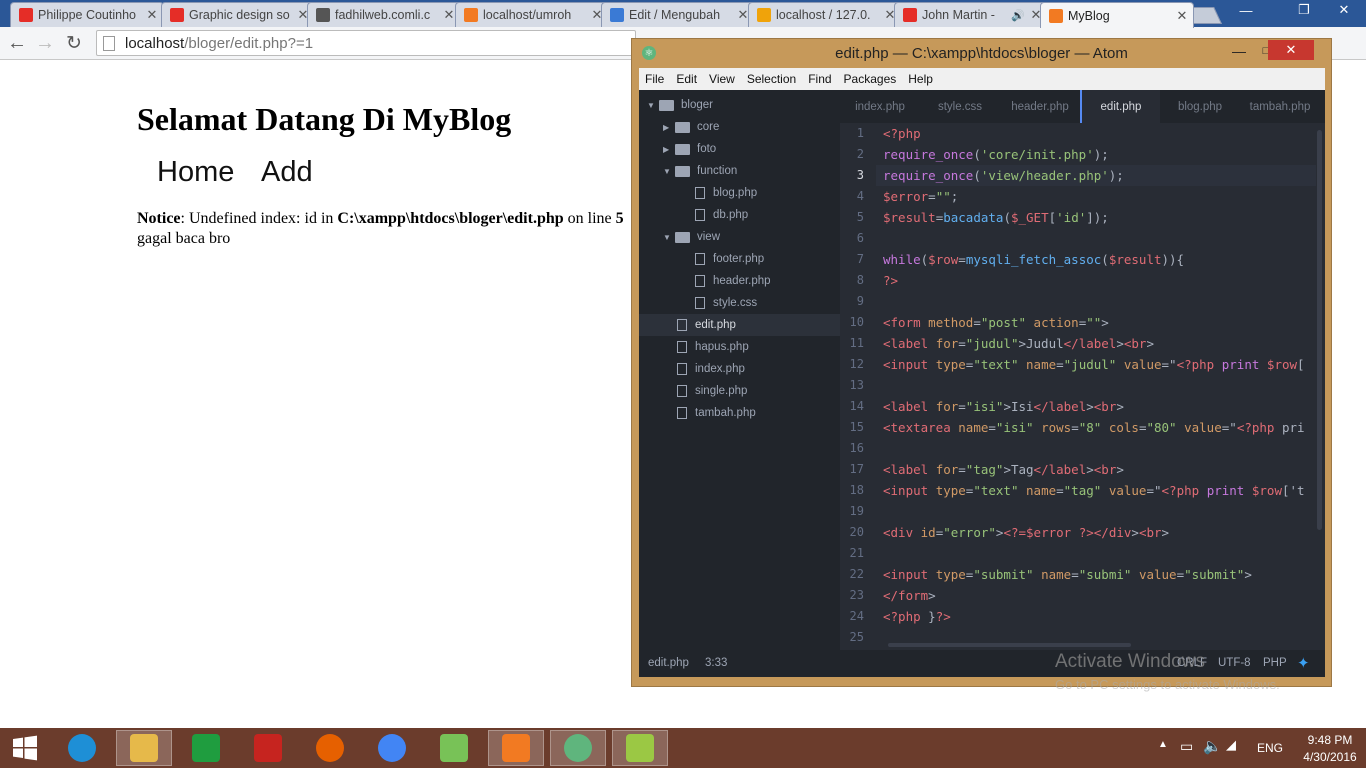 The image size is (1366, 768). I want to click on line-number: 22, so click(856, 574).